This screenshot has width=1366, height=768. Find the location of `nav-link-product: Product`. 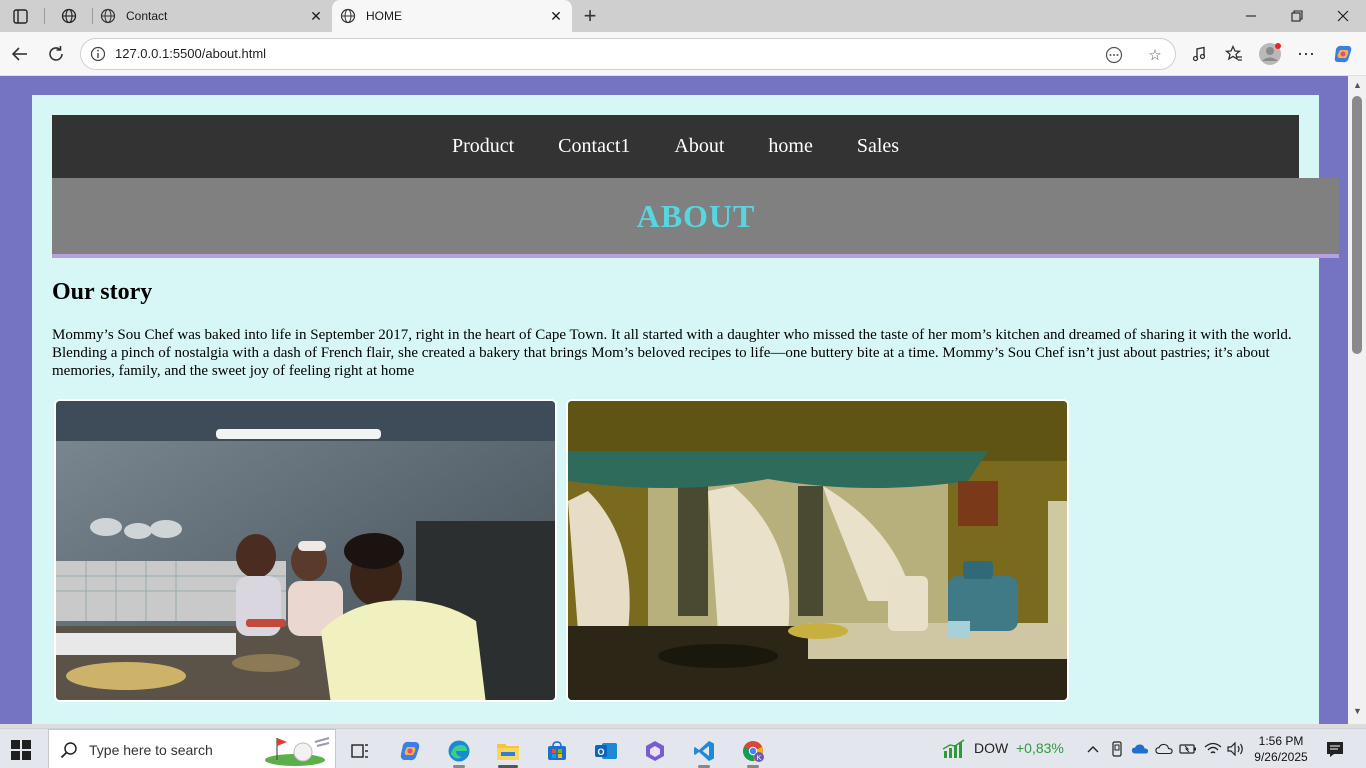

nav-link-product: Product is located at coordinates (483, 146).